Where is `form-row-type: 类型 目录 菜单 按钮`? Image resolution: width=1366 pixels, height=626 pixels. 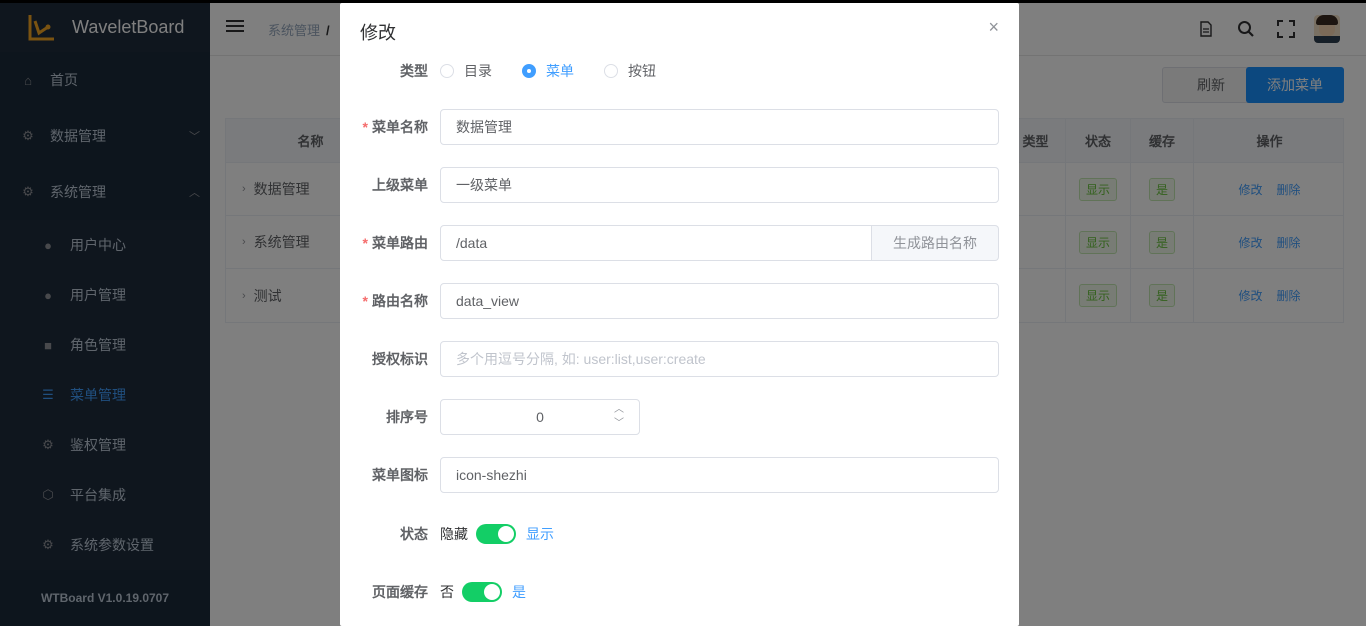
form-row-type: 类型 目录 菜单 按钮 is located at coordinates (679, 71).